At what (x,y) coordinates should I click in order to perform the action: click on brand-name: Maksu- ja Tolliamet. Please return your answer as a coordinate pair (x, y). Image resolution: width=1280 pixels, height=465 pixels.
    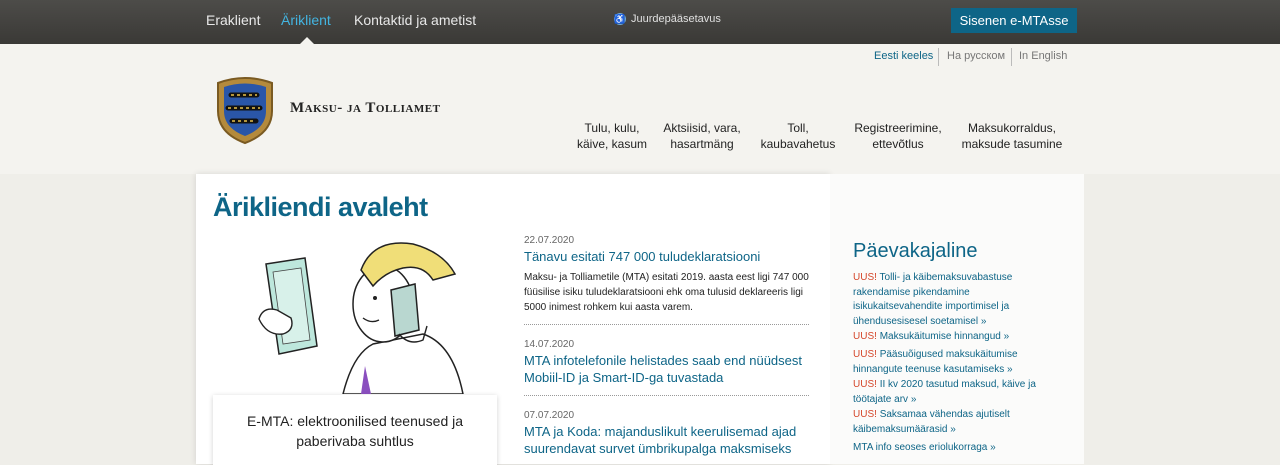
    Looking at the image, I should click on (365, 108).